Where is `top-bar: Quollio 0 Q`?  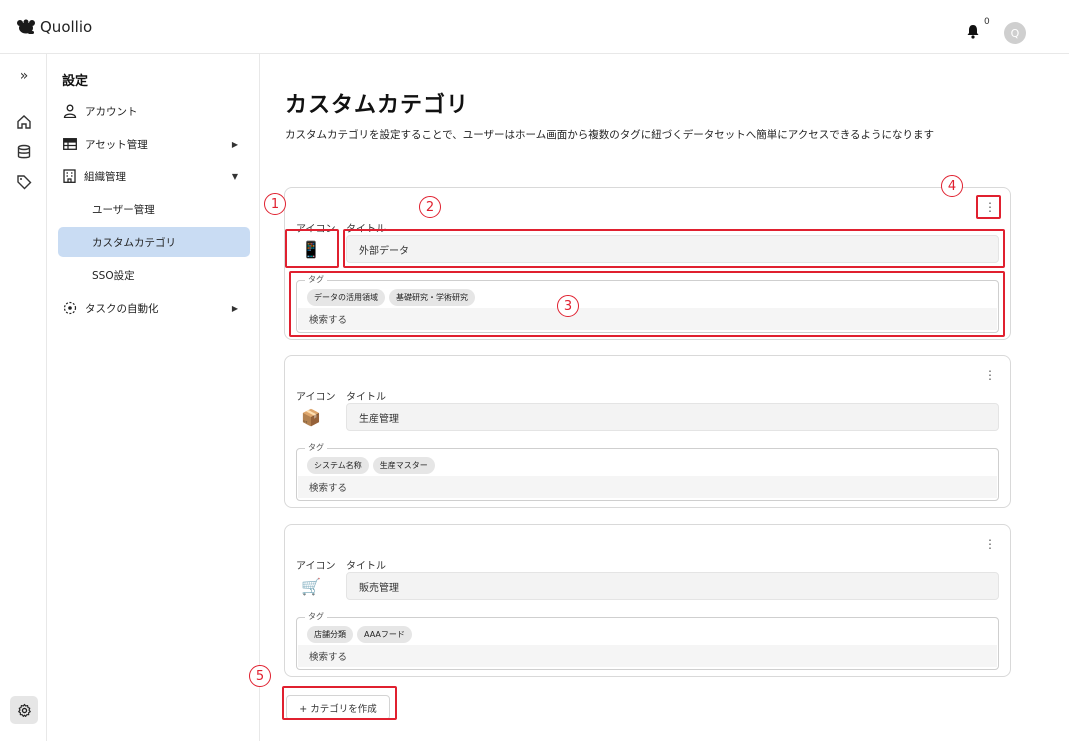 top-bar: Quollio 0 Q is located at coordinates (534, 27).